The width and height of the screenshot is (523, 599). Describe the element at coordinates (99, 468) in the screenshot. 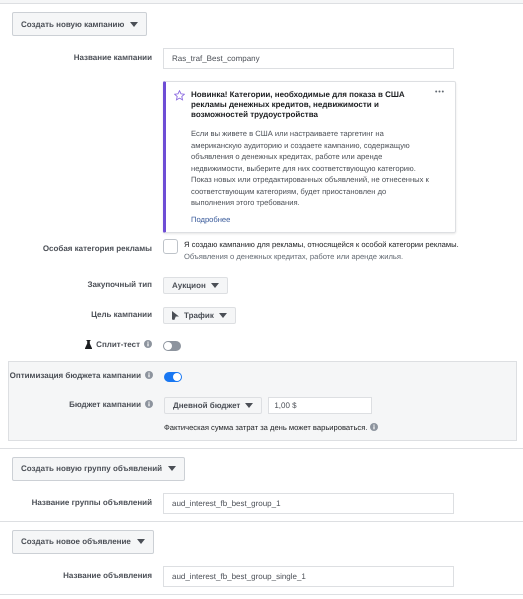

I see `create-ad-set-button: Создать новую группу объявлений` at that location.